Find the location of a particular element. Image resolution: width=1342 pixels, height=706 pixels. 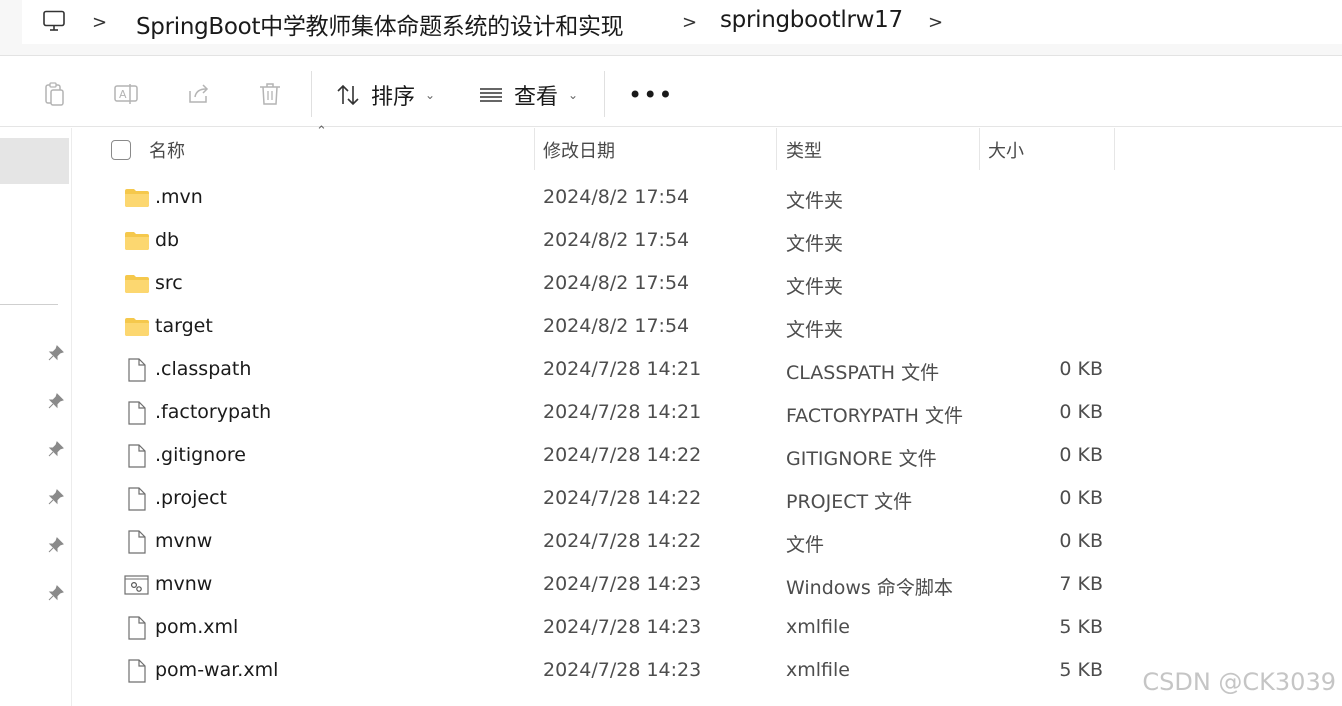

file-type: 文件 is located at coordinates (805, 545).